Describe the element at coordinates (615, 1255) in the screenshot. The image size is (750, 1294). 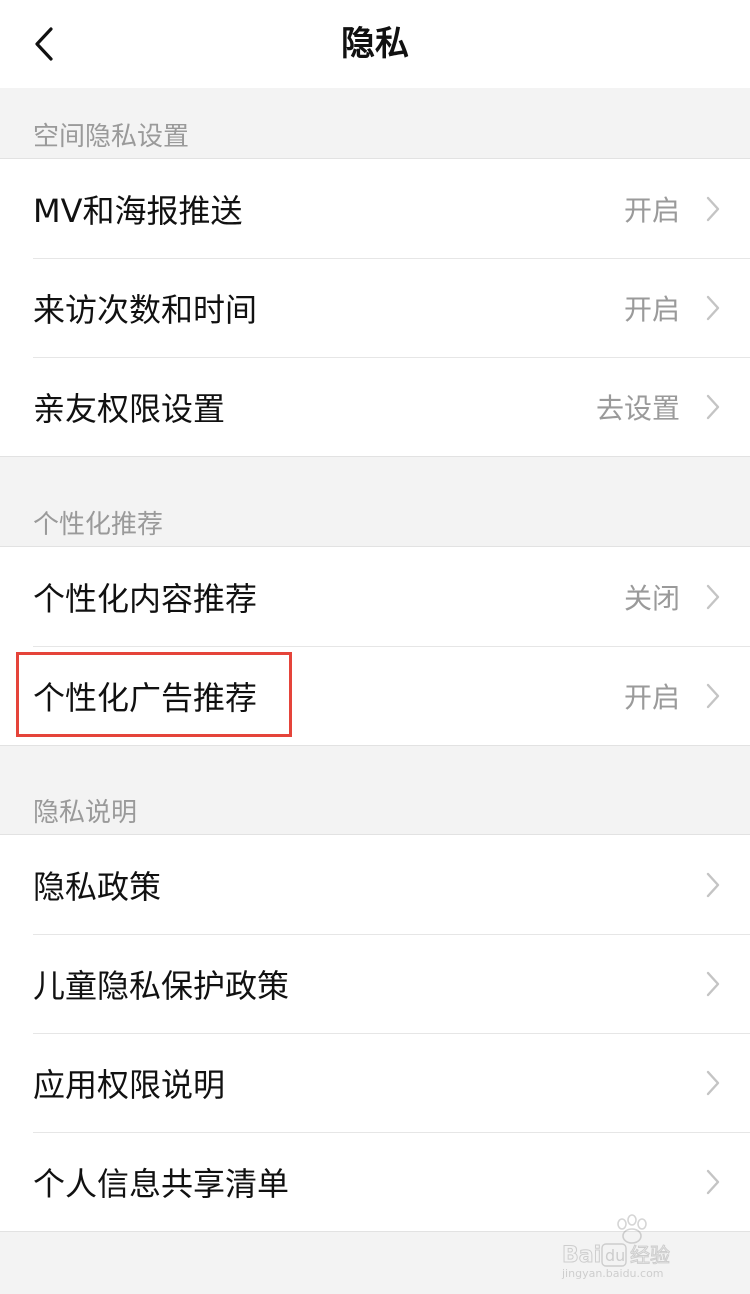
I see `svg-text: du` at that location.